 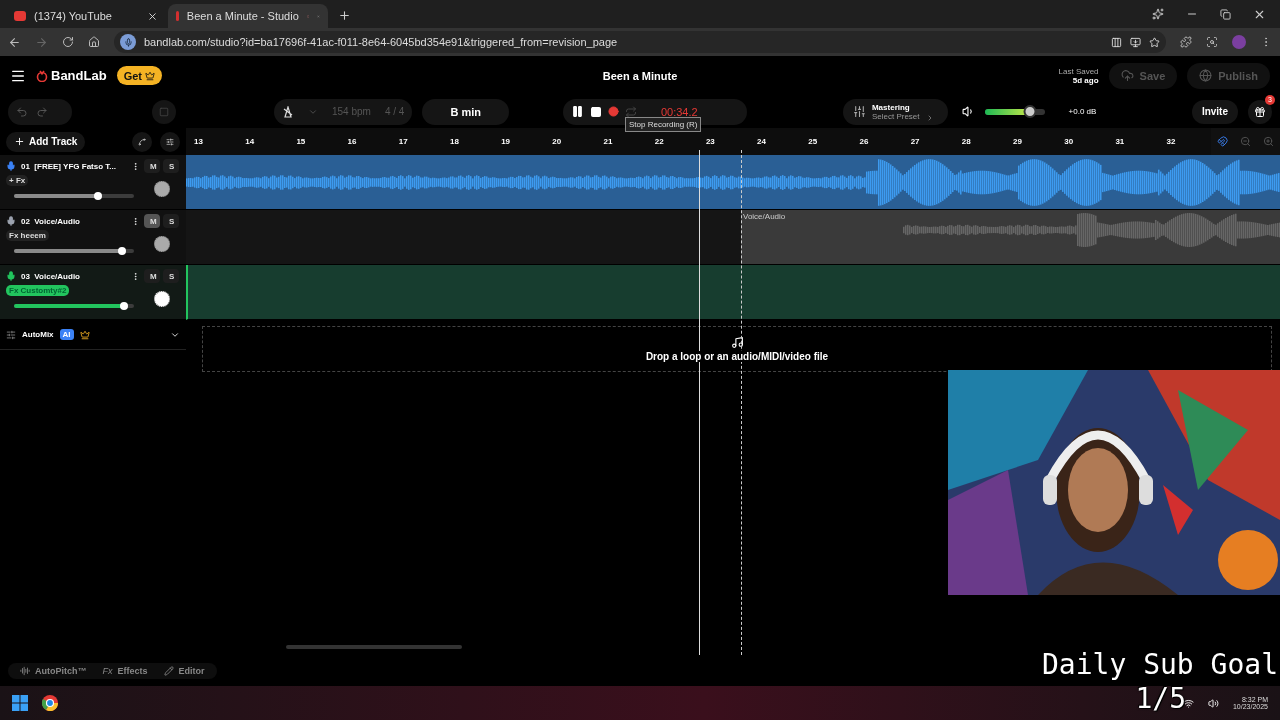 What do you see at coordinates (762, 141) in the screenshot?
I see `bar-number: 24` at bounding box center [762, 141].